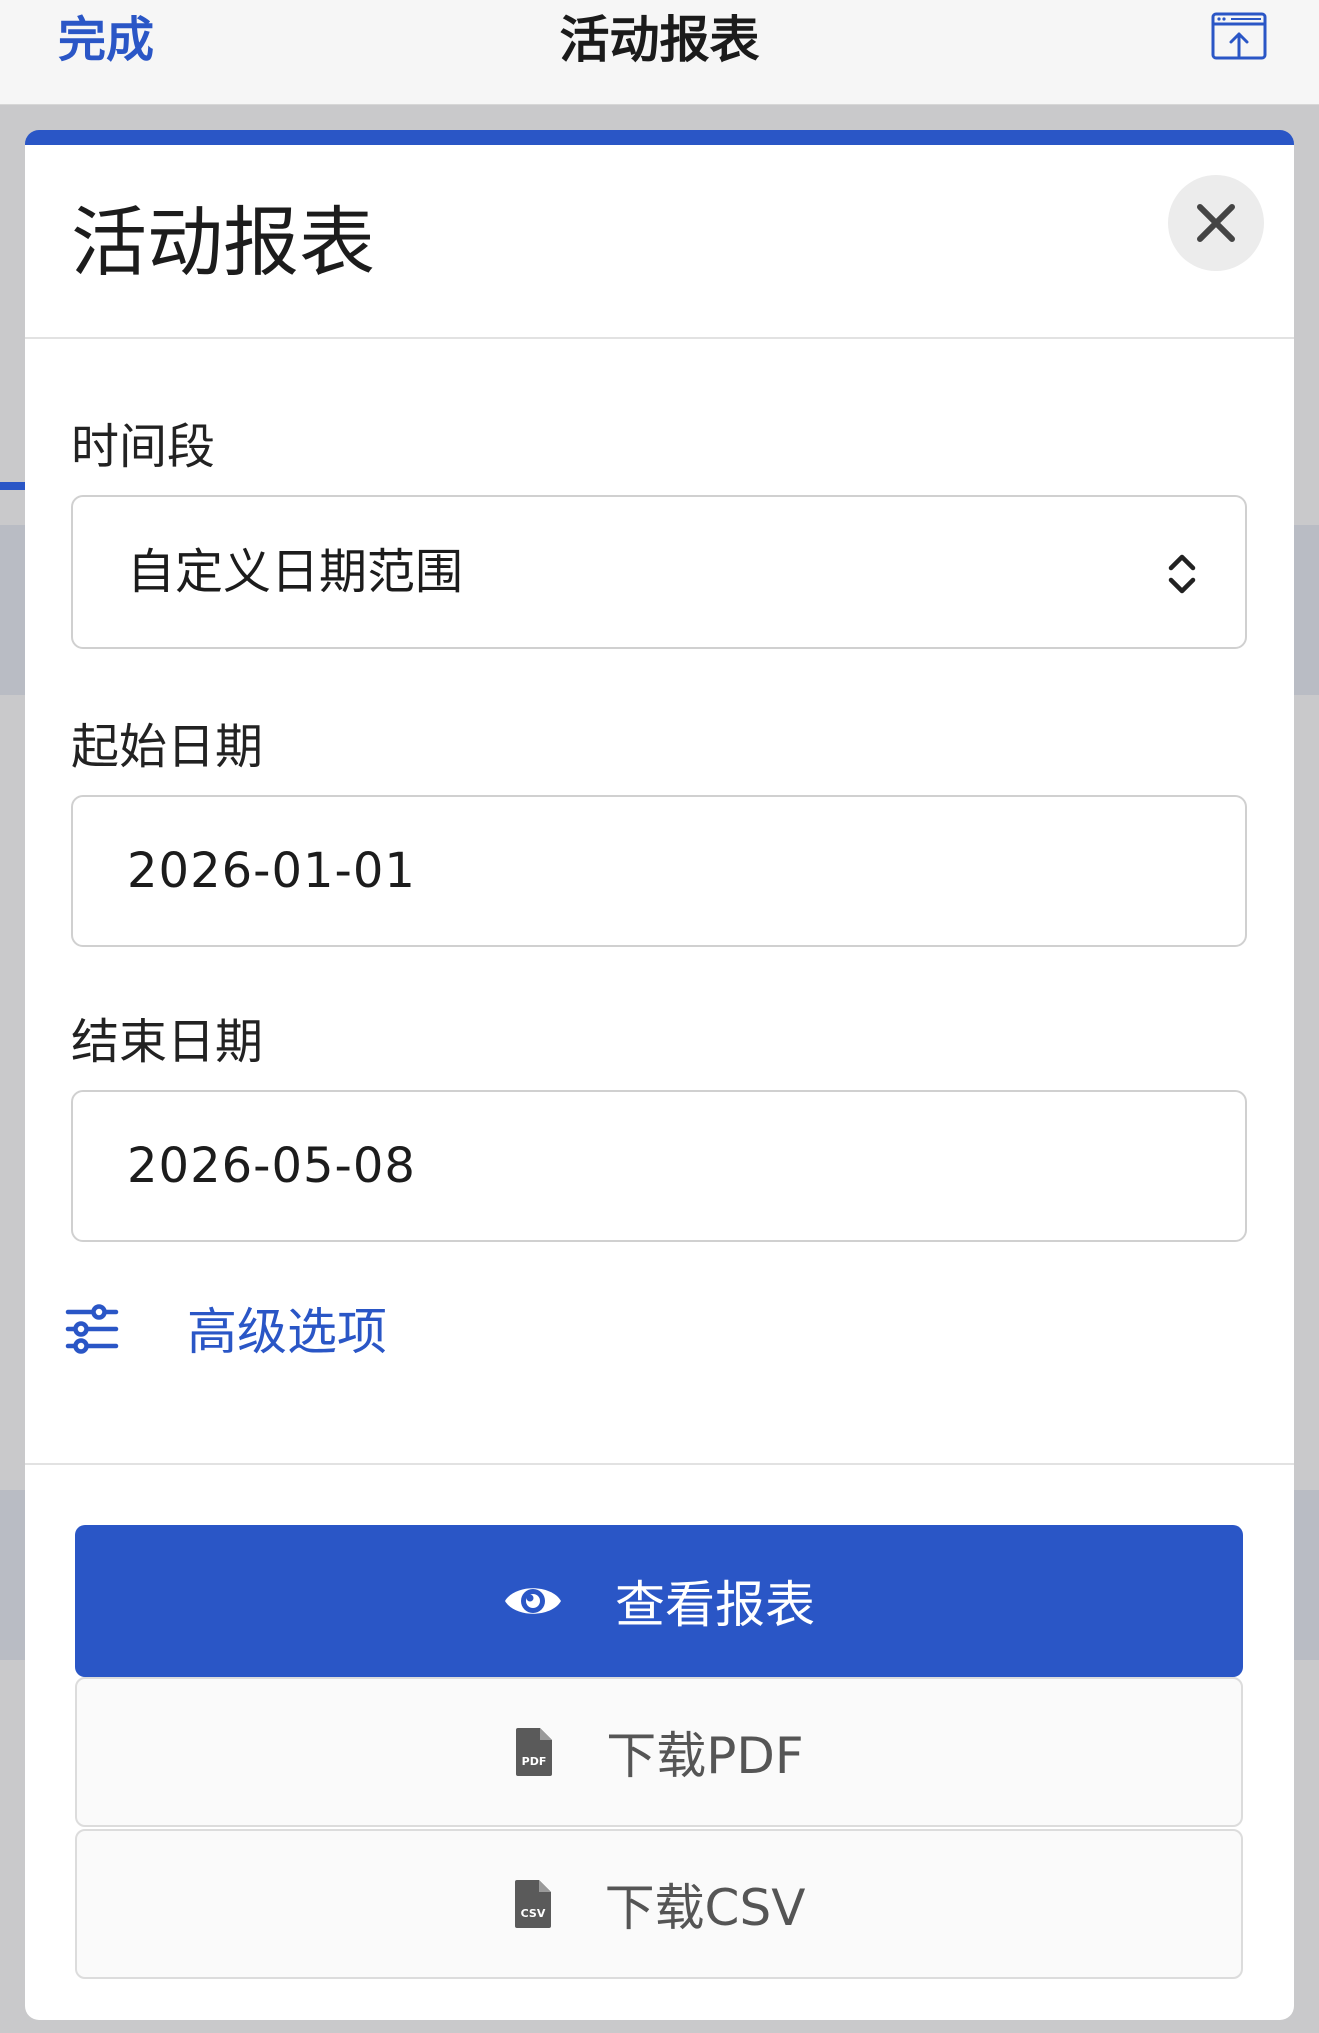 This screenshot has width=1319, height=2033. What do you see at coordinates (1239, 38) in the screenshot?
I see `share-window-icon` at bounding box center [1239, 38].